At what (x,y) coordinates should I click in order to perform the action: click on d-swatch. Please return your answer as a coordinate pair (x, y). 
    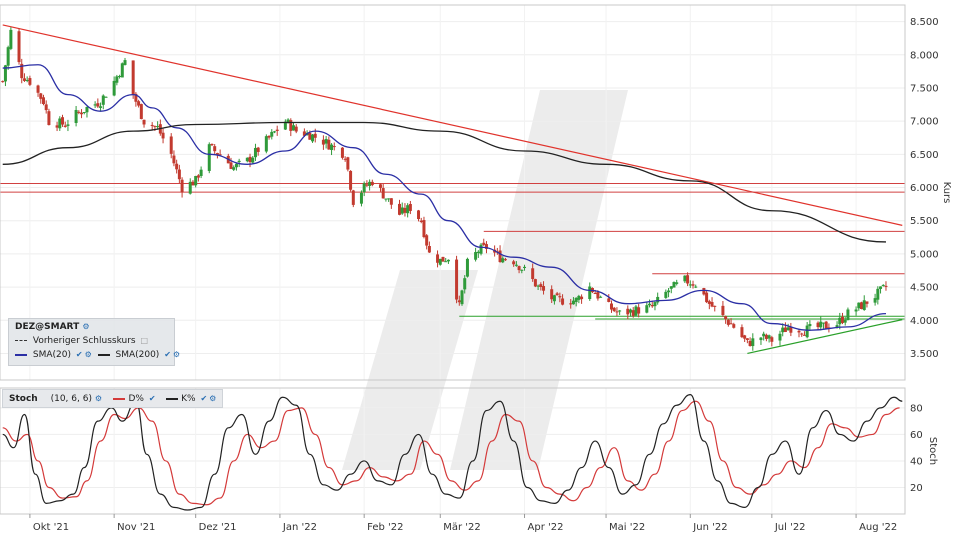
    Looking at the image, I should click on (119, 398).